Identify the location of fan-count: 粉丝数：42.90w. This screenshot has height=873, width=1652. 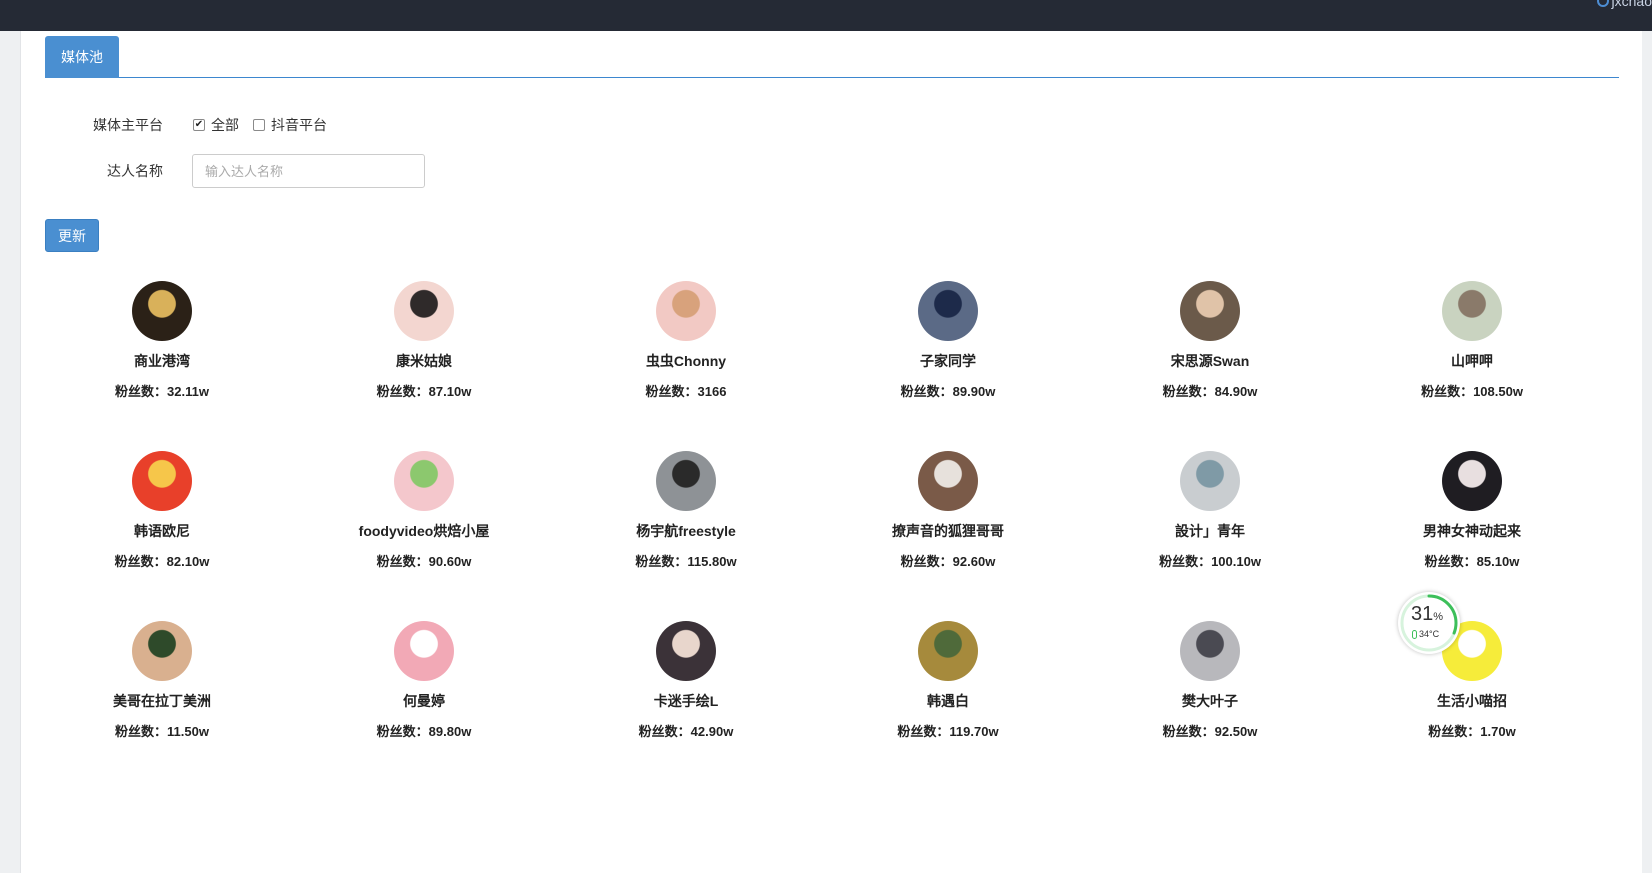
(686, 731).